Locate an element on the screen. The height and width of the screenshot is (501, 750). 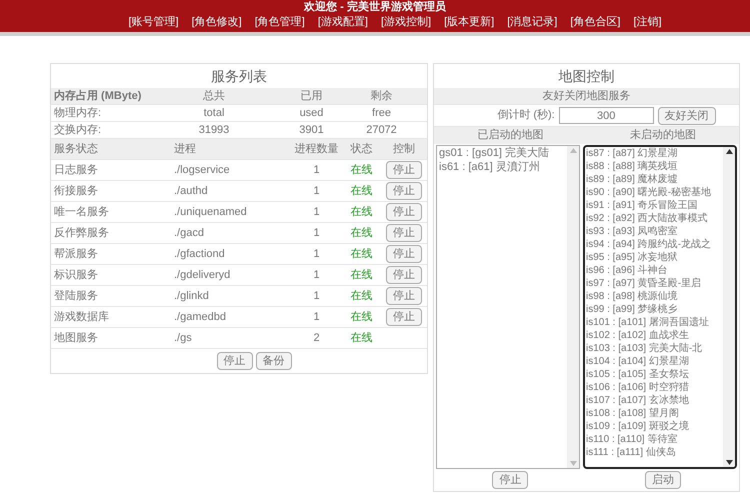
nav-link: [注销] is located at coordinates (647, 22).